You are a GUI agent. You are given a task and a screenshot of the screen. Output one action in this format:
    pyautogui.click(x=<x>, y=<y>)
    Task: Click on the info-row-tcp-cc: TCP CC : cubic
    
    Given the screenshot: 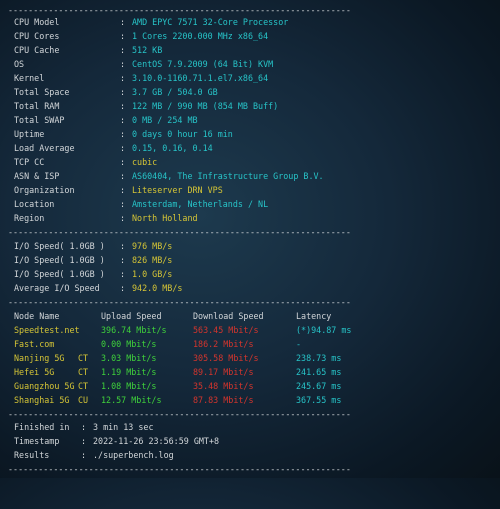 What is the action you would take?
    pyautogui.click(x=85, y=162)
    